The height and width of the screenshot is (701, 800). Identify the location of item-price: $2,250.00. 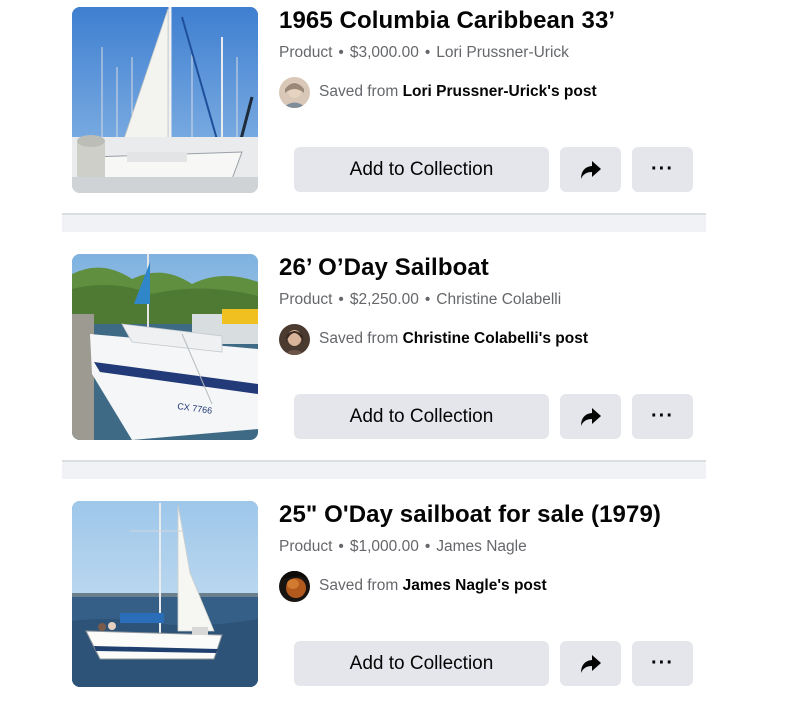
(384, 299).